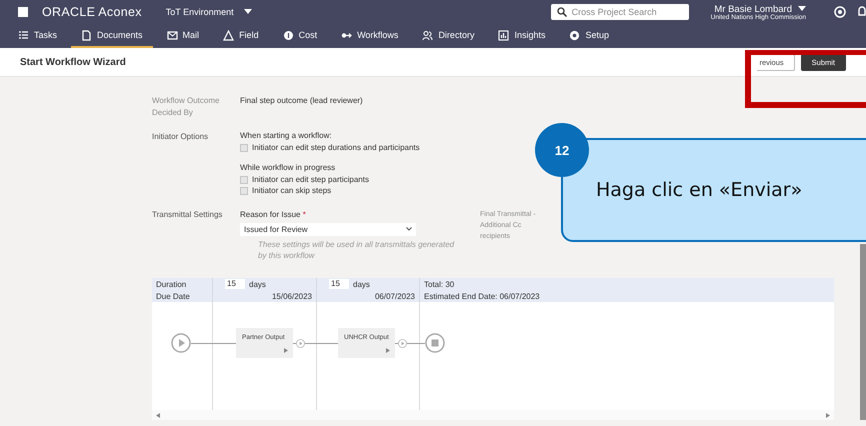 The image size is (866, 426). Describe the element at coordinates (862, 12) in the screenshot. I see `bell-icon` at that location.